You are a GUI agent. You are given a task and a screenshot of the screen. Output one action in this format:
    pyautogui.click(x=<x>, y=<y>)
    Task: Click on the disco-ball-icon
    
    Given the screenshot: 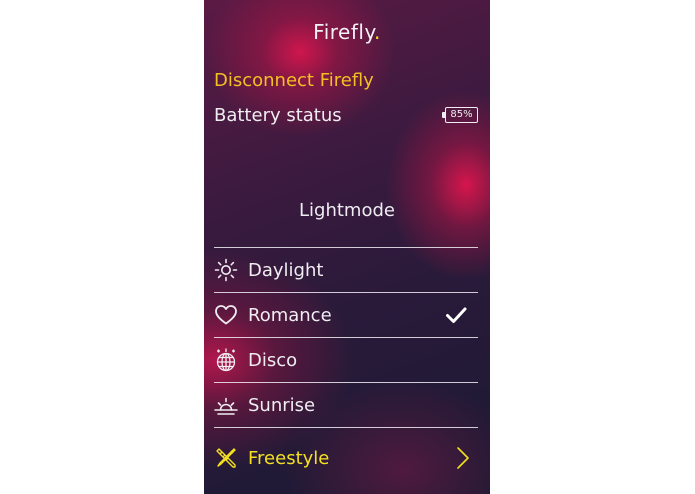 What is the action you would take?
    pyautogui.click(x=226, y=360)
    